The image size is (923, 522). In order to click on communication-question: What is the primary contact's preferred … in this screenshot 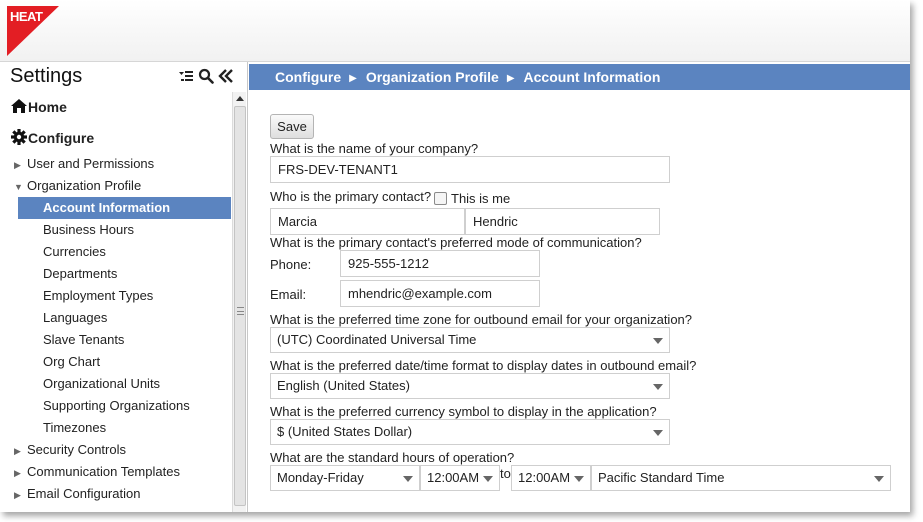, I will do `click(456, 242)`.